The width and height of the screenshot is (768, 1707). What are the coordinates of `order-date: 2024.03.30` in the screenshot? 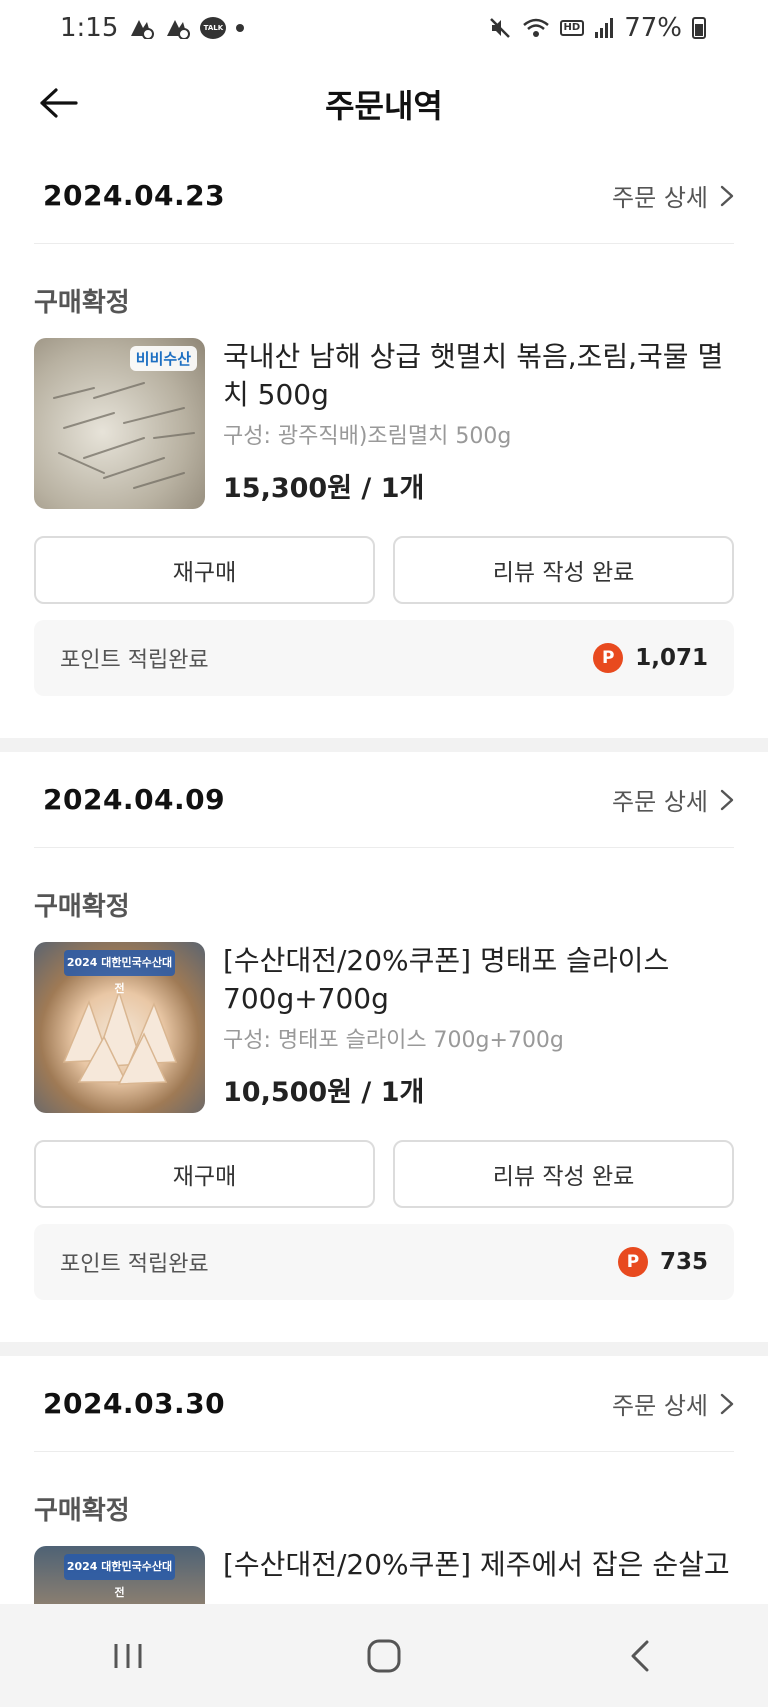 It's located at (134, 1403).